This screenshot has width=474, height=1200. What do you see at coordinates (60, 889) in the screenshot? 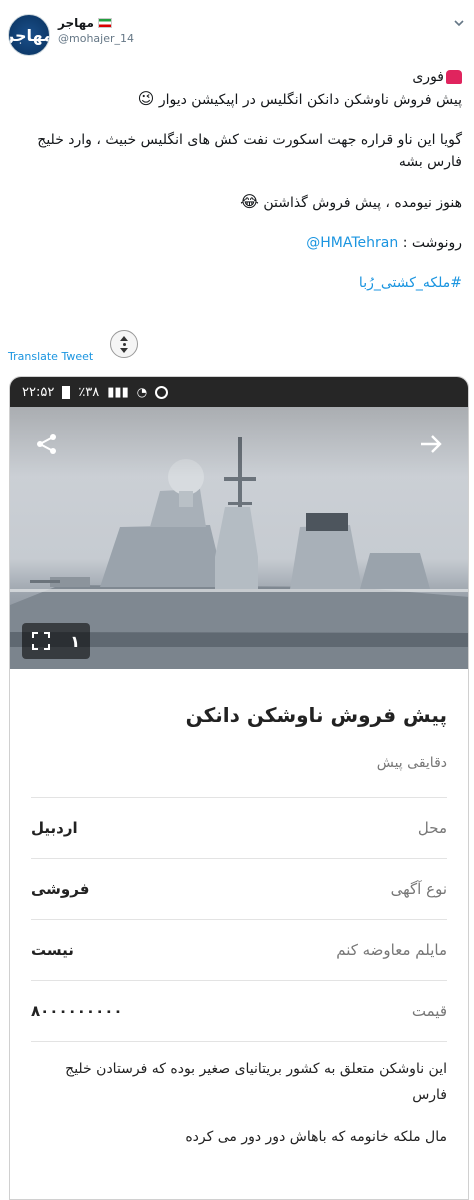
I see `detail-value: فروشی` at bounding box center [60, 889].